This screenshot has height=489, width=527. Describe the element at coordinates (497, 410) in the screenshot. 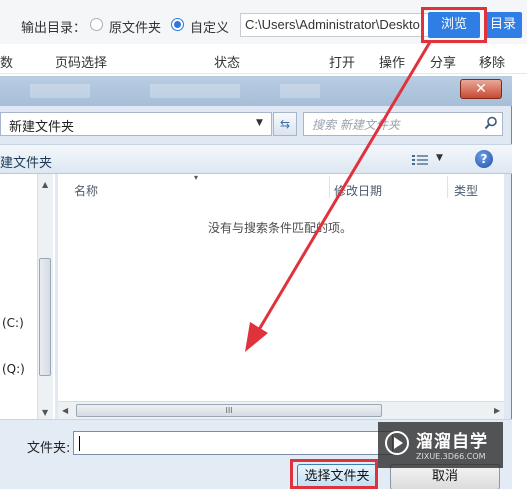

I see `scroll-right-icon: ▶` at that location.